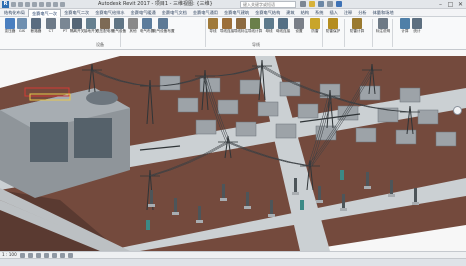 This screenshot has width=466, height=266. I want to click on ribbon-tool-button: 标注说明, so click(383, 29).